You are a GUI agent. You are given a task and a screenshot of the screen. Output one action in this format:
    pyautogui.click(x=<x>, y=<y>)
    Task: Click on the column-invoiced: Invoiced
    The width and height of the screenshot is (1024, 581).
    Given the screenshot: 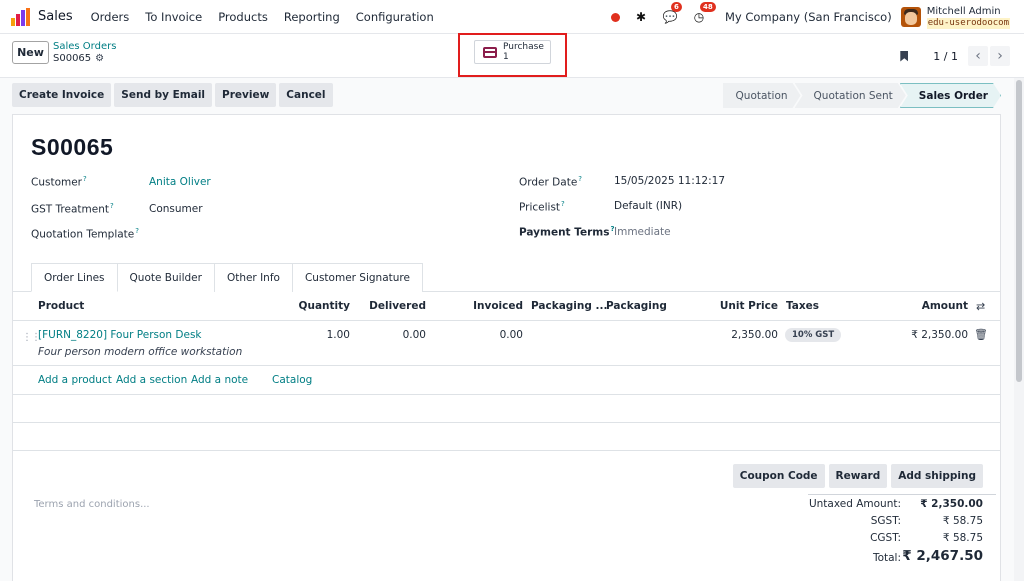 What is the action you would take?
    pyautogui.click(x=498, y=306)
    